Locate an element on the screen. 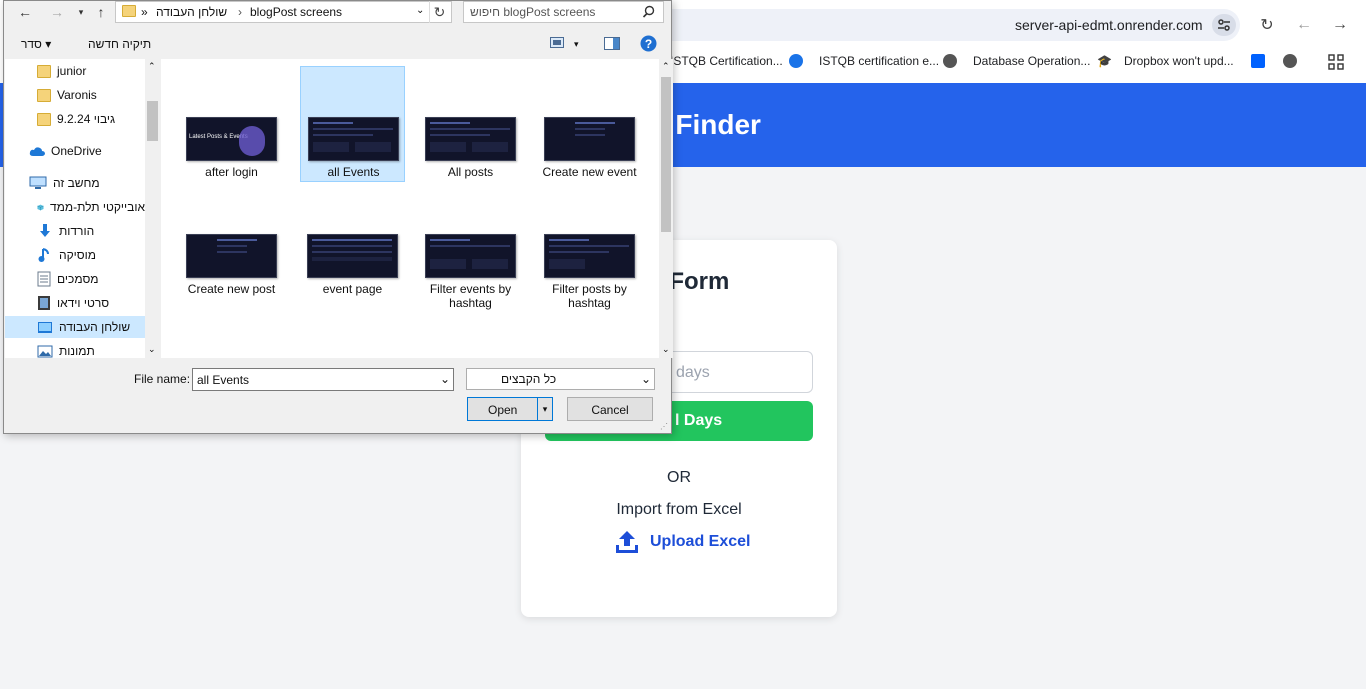 The height and width of the screenshot is (689, 1366). site-settings-icon is located at coordinates (1224, 25).